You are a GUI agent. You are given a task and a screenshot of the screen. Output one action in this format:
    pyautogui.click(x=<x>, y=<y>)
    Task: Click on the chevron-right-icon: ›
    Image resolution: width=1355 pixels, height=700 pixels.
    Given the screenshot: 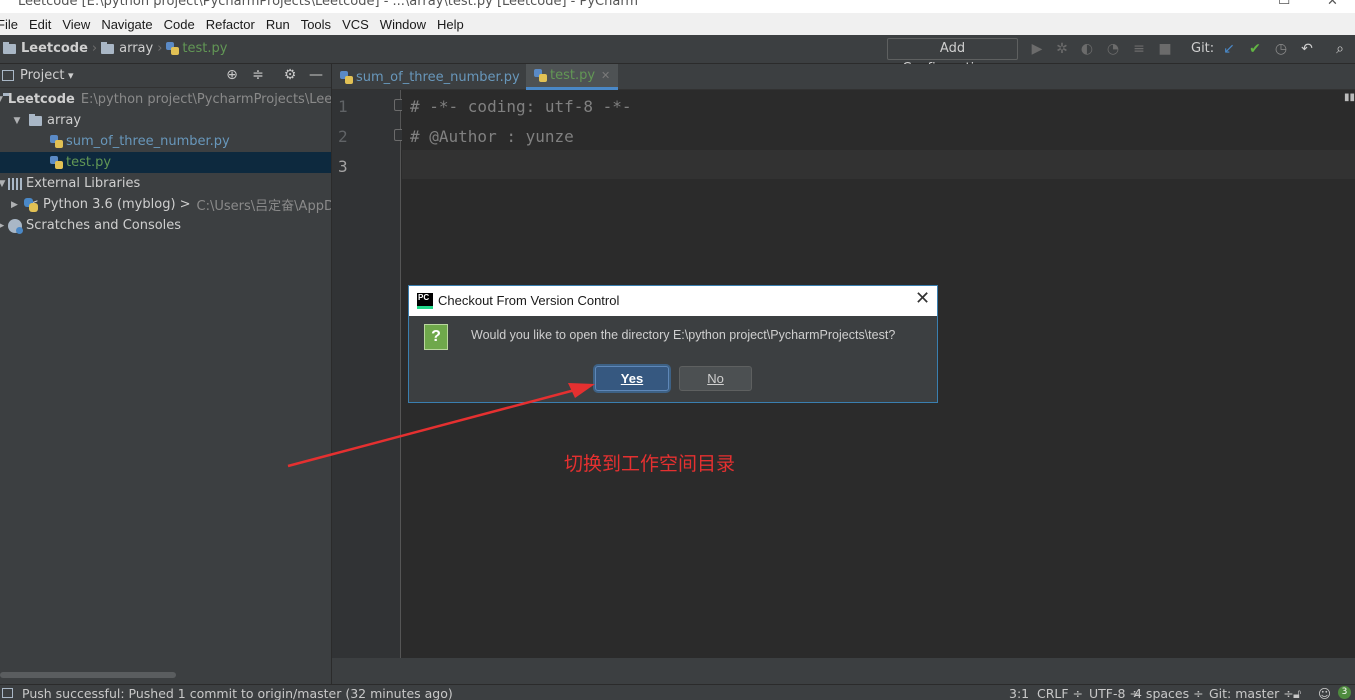 What is the action you would take?
    pyautogui.click(x=160, y=48)
    